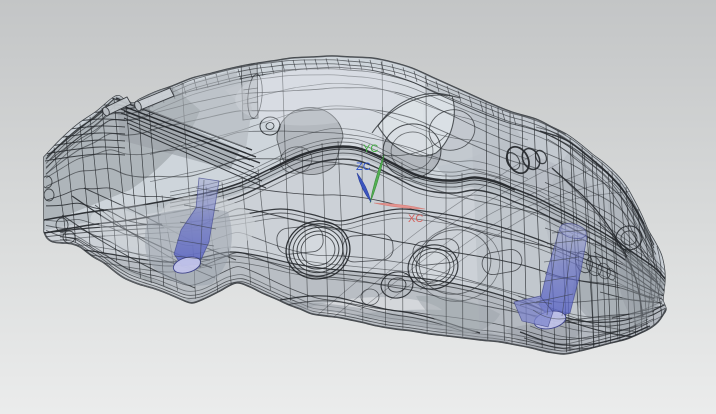 This screenshot has width=716, height=414. I want to click on svg-text: XC, so click(415, 219).